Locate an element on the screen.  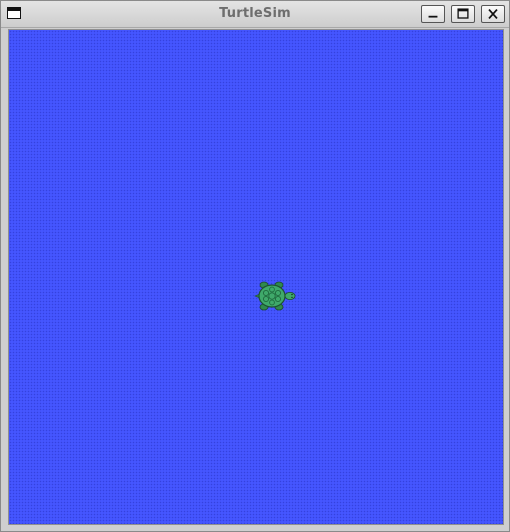
turtle-icon is located at coordinates (275, 296).